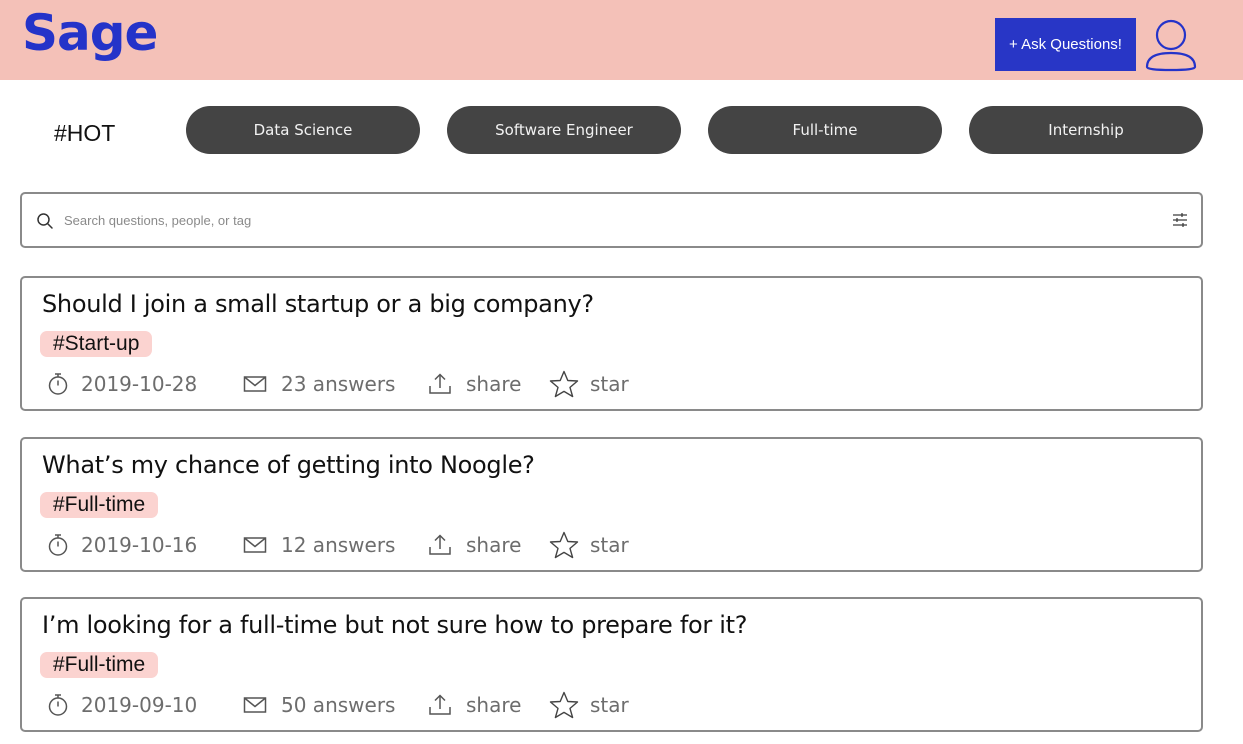 This screenshot has height=744, width=1243. I want to click on user-icon, so click(1171, 44).